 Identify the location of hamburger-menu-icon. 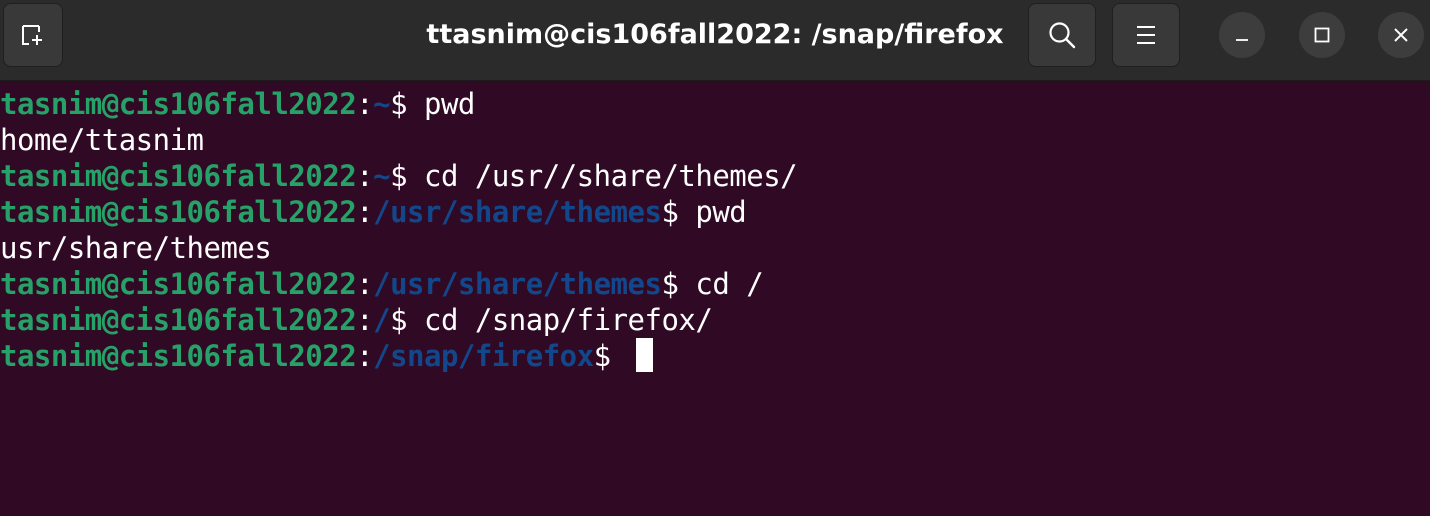
(1146, 35).